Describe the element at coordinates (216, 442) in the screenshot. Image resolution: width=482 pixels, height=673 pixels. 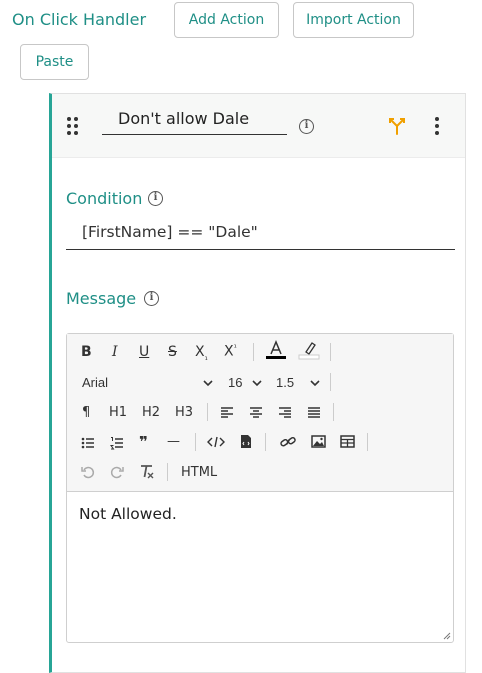
I see `code-view-icon` at that location.